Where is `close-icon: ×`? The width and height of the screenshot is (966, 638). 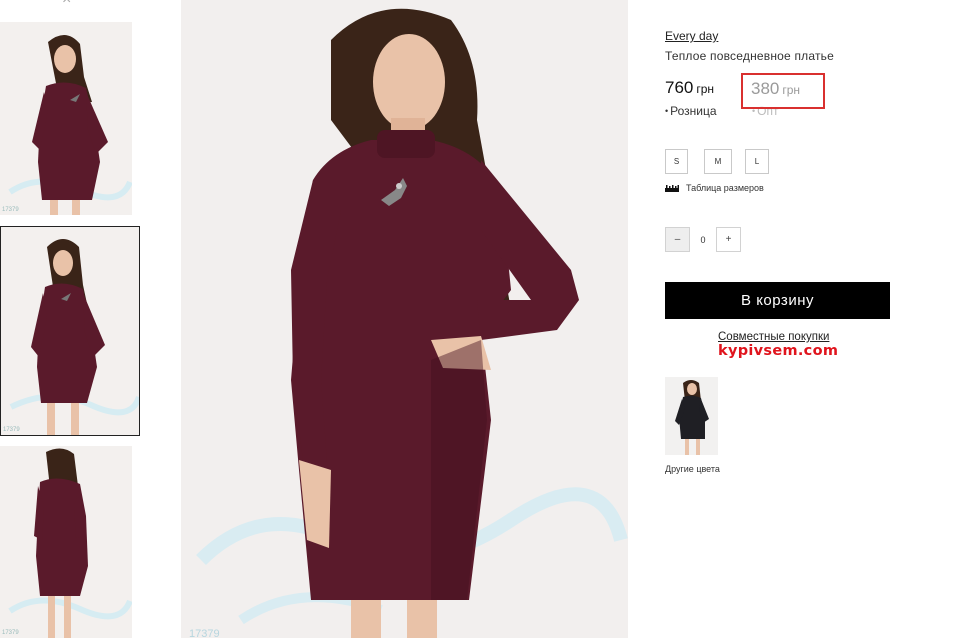
close-icon: × is located at coordinates (66, 4).